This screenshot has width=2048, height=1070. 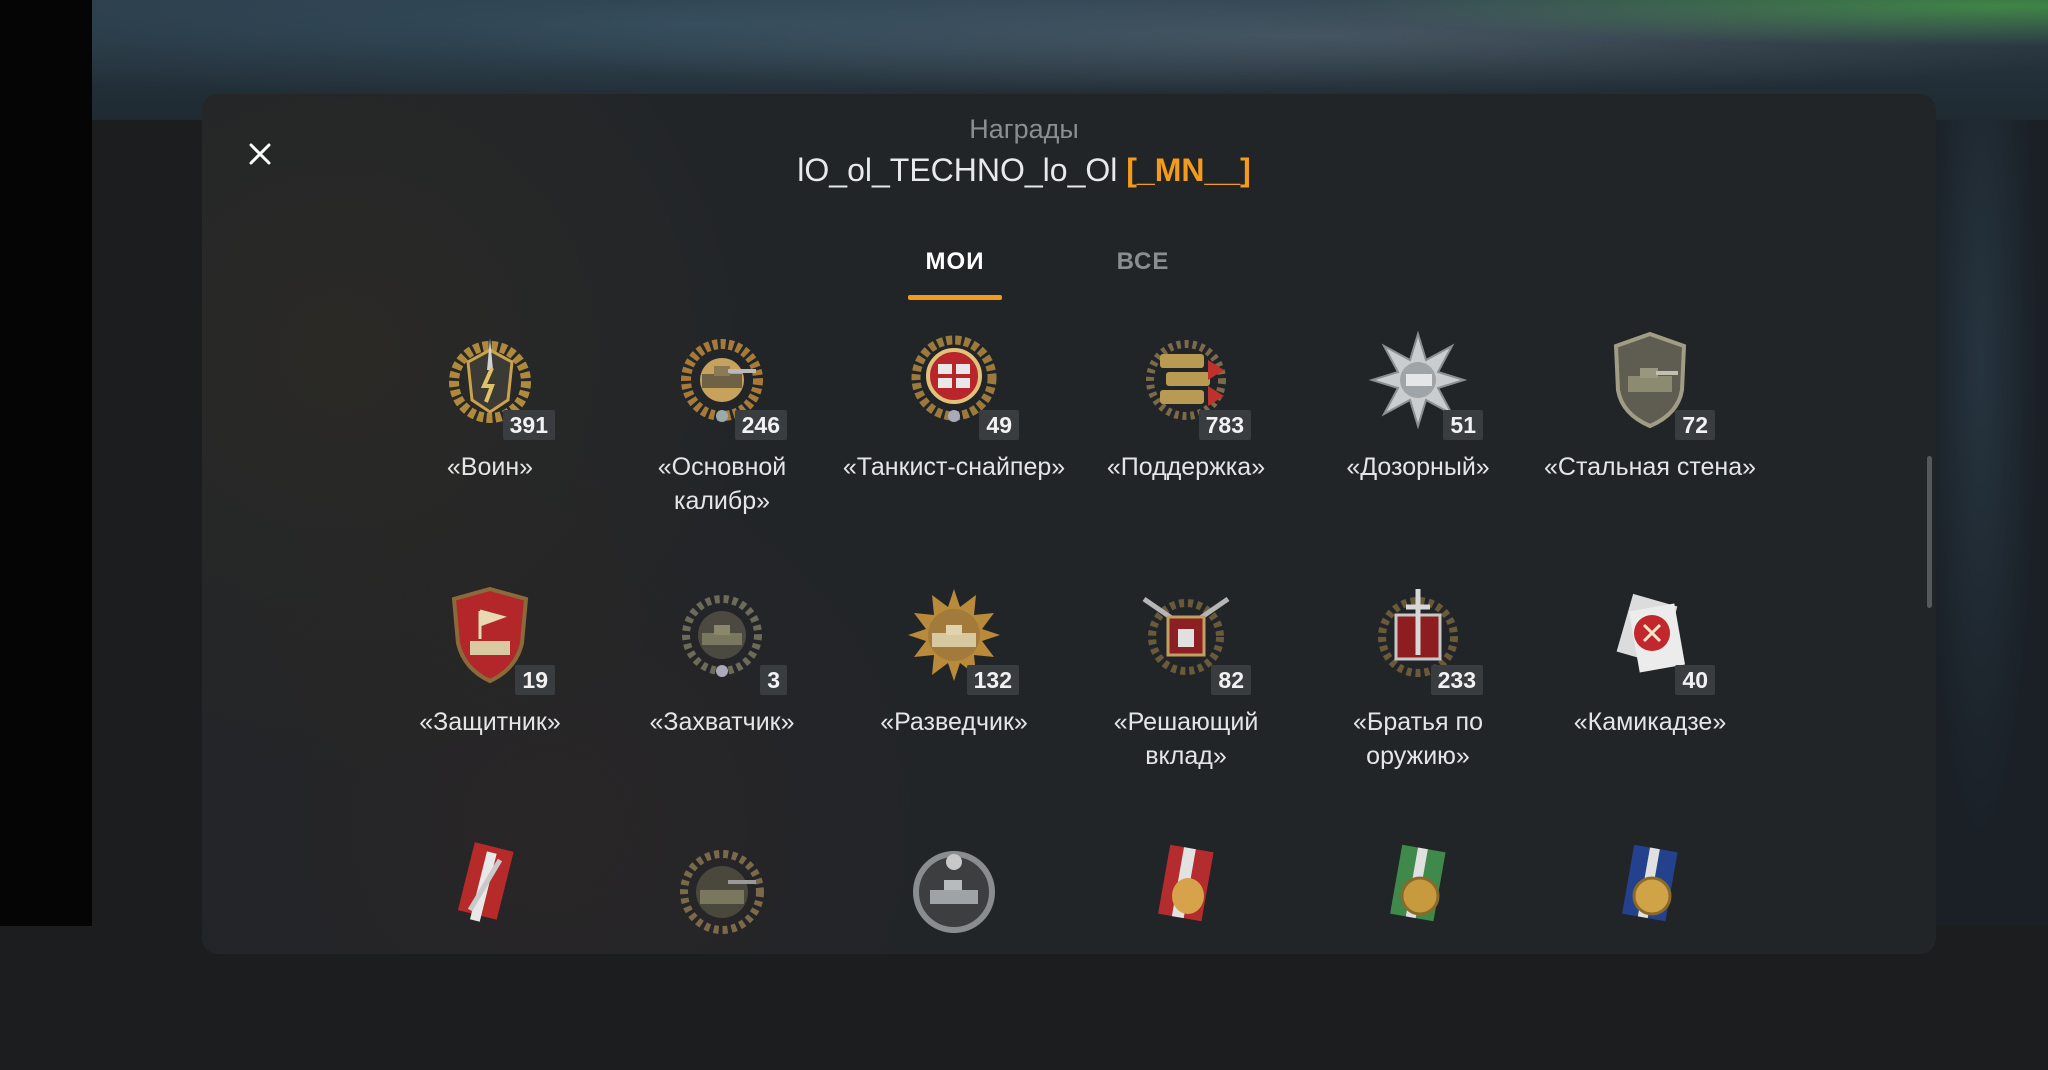 What do you see at coordinates (1695, 425) in the screenshot?
I see `medal-count: 72` at bounding box center [1695, 425].